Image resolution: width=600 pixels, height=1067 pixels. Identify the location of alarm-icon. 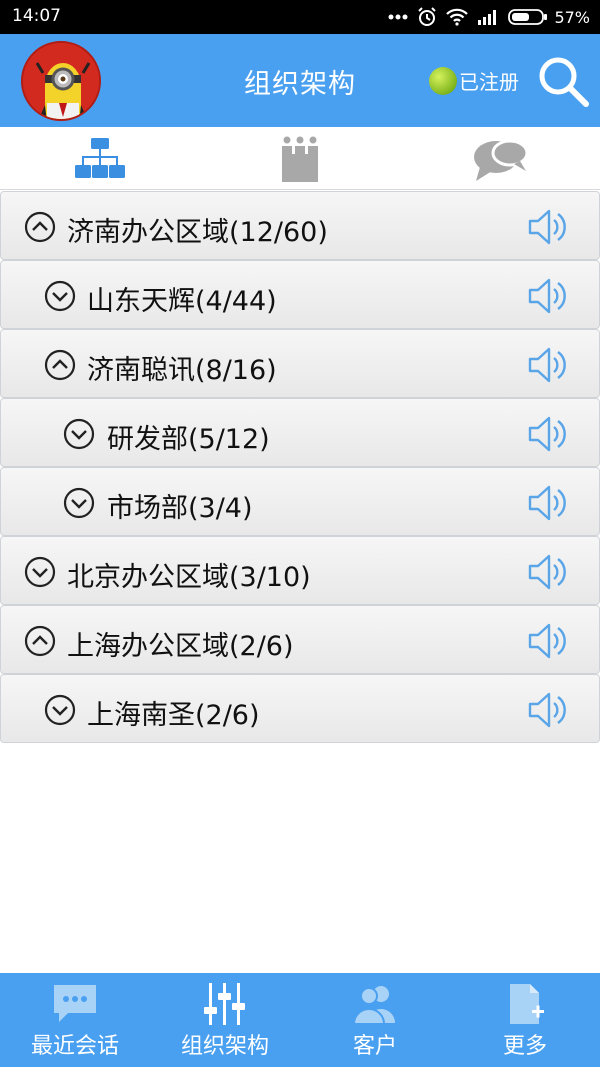
(427, 16).